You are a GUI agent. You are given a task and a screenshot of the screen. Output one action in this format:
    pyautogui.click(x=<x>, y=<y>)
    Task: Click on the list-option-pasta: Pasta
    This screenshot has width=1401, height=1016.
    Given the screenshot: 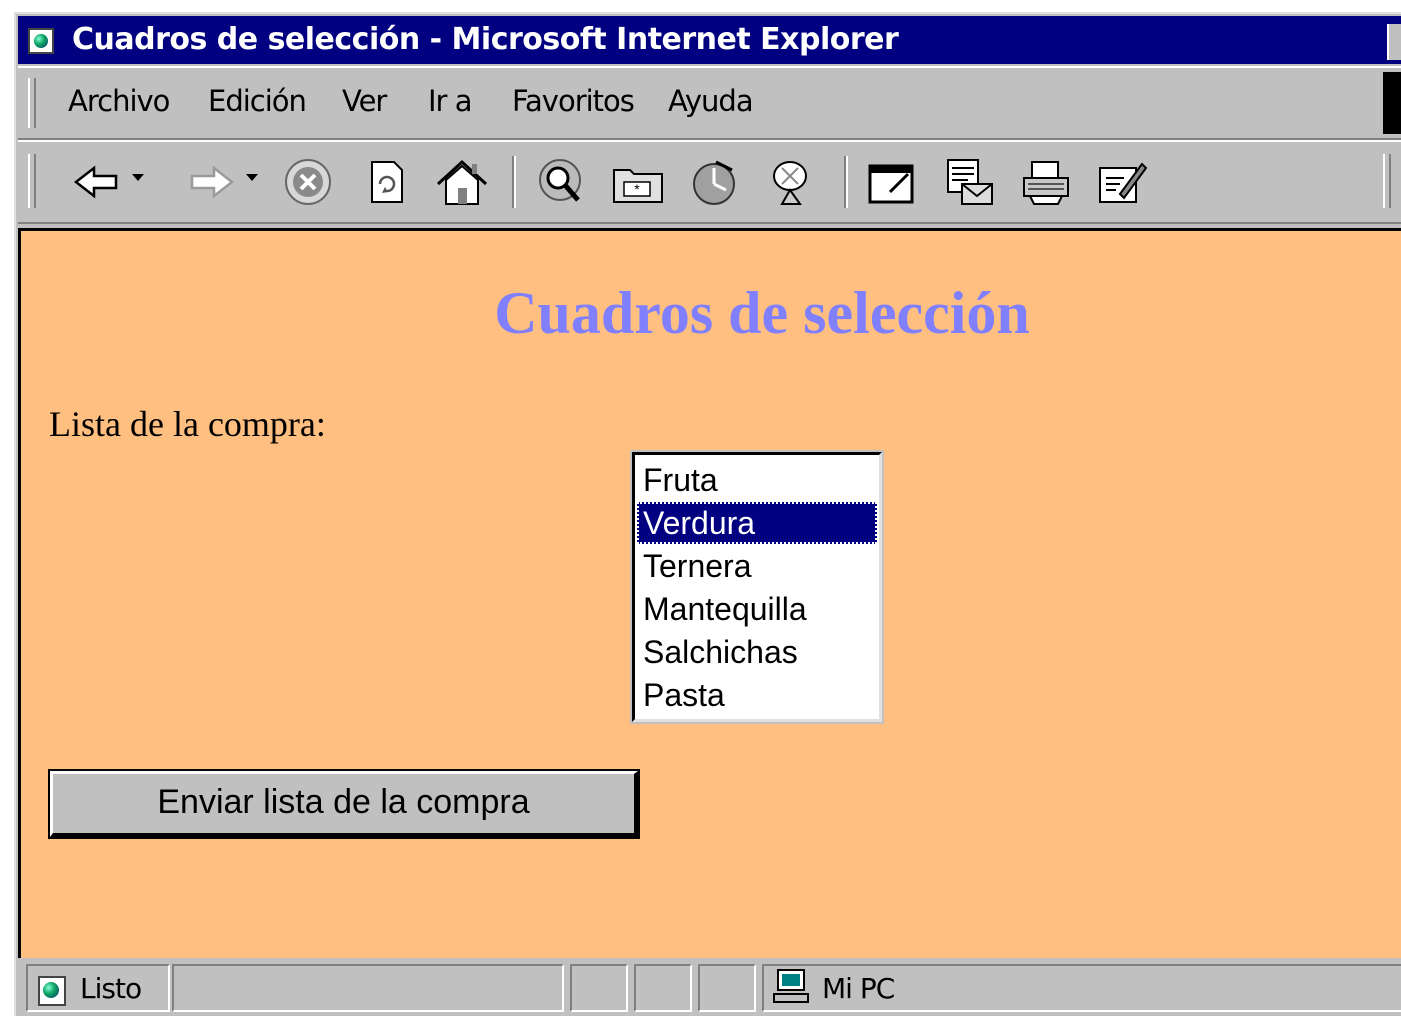 What is the action you would take?
    pyautogui.click(x=757, y=695)
    